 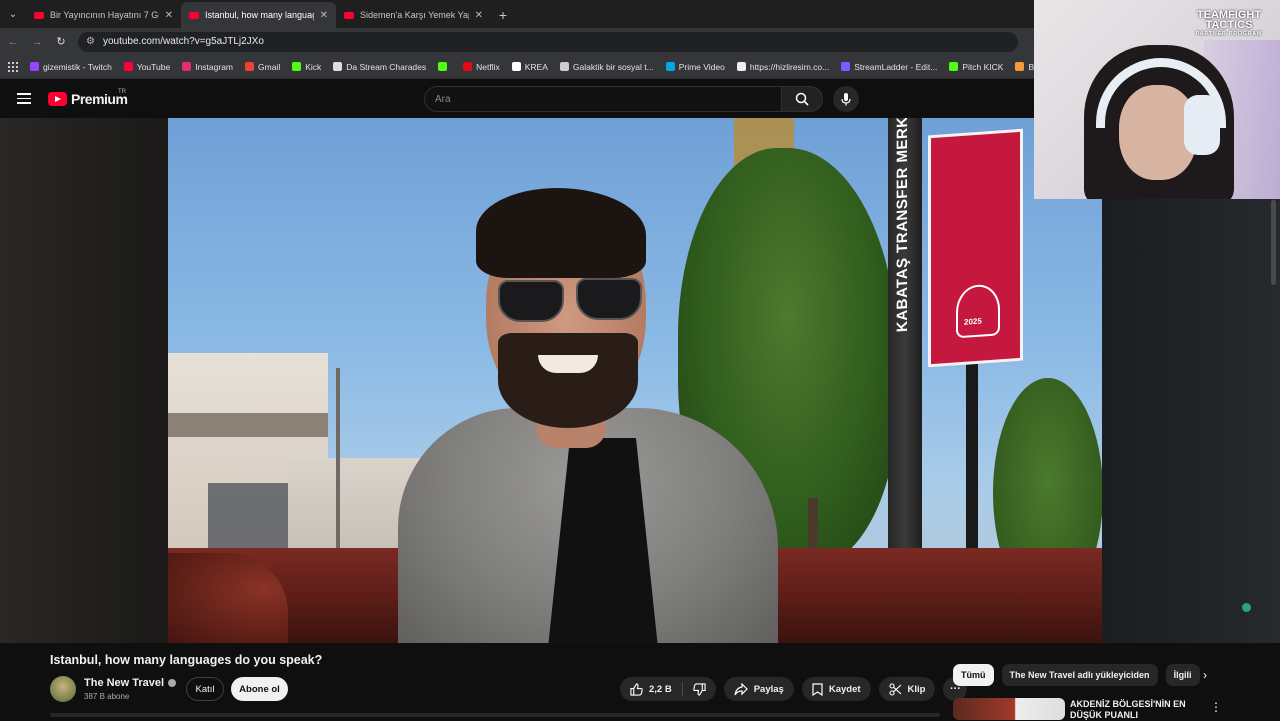 I want to click on video-person-hair, so click(x=561, y=233).